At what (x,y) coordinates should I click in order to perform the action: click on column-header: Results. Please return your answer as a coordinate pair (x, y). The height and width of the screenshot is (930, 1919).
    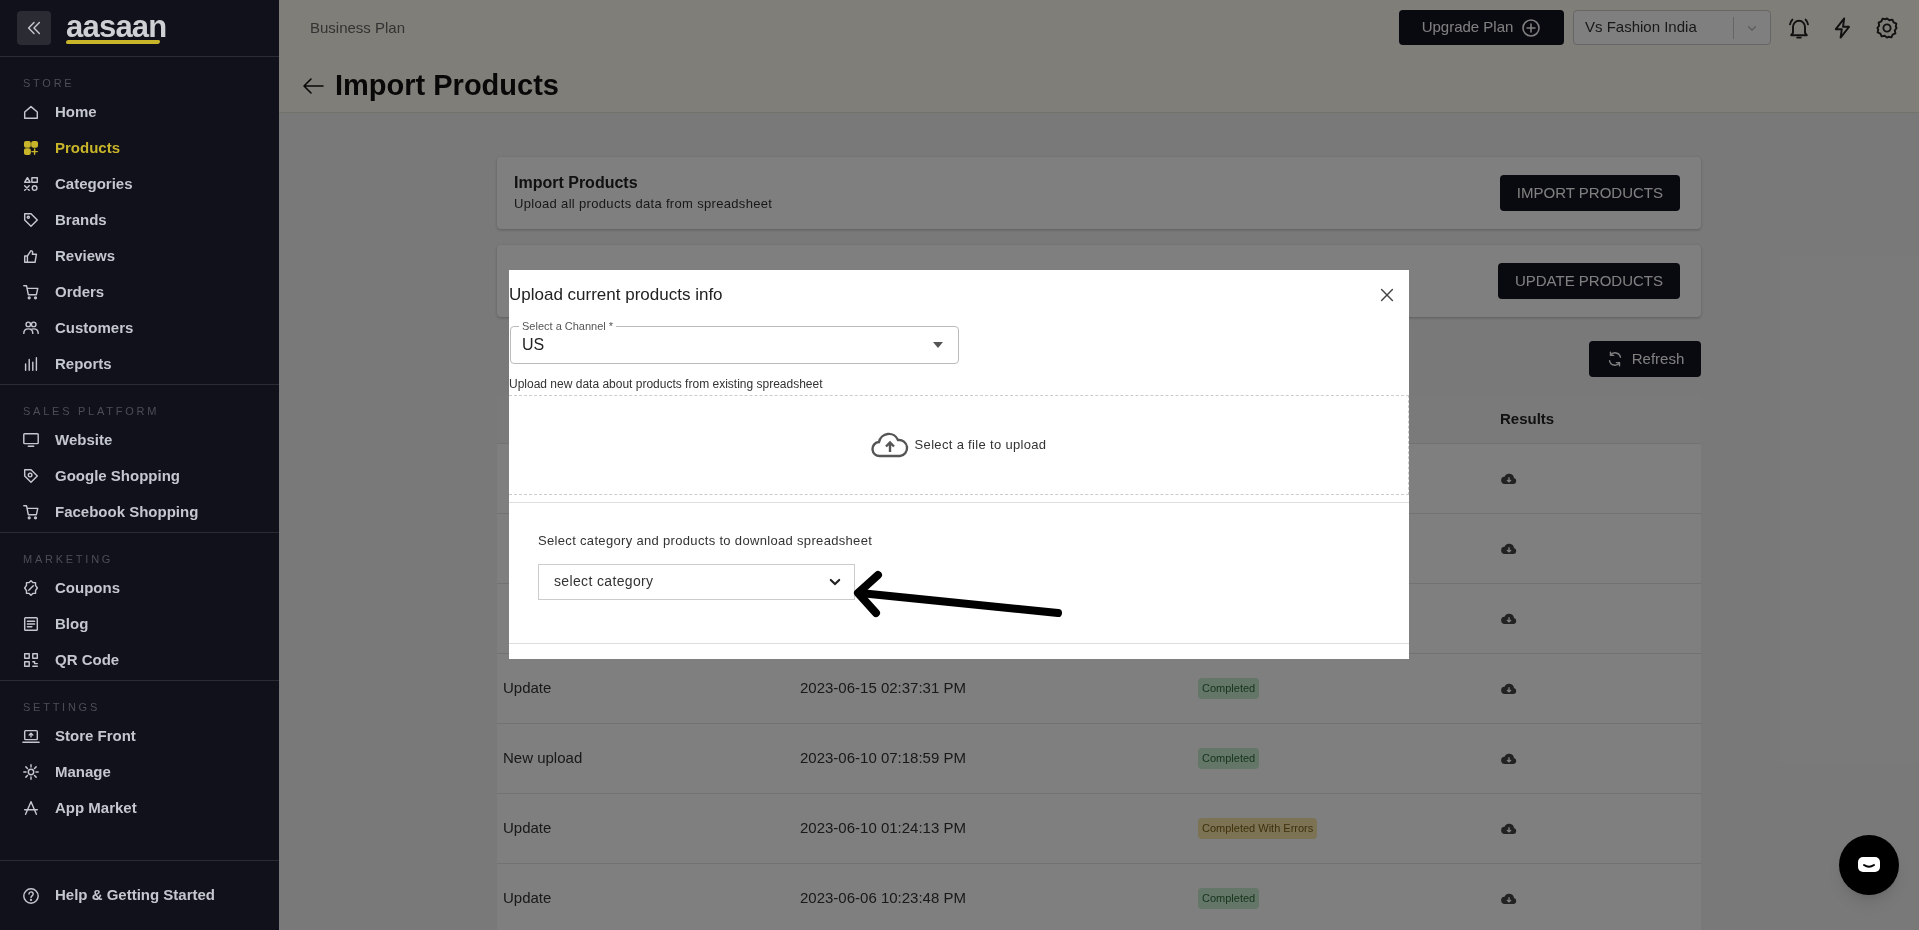
    Looking at the image, I should click on (1528, 418).